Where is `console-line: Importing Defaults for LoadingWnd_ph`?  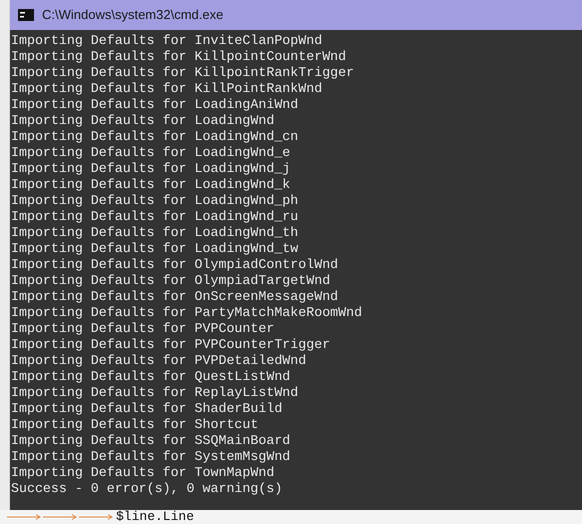
console-line: Importing Defaults for LoadingWnd_ph is located at coordinates (154, 201).